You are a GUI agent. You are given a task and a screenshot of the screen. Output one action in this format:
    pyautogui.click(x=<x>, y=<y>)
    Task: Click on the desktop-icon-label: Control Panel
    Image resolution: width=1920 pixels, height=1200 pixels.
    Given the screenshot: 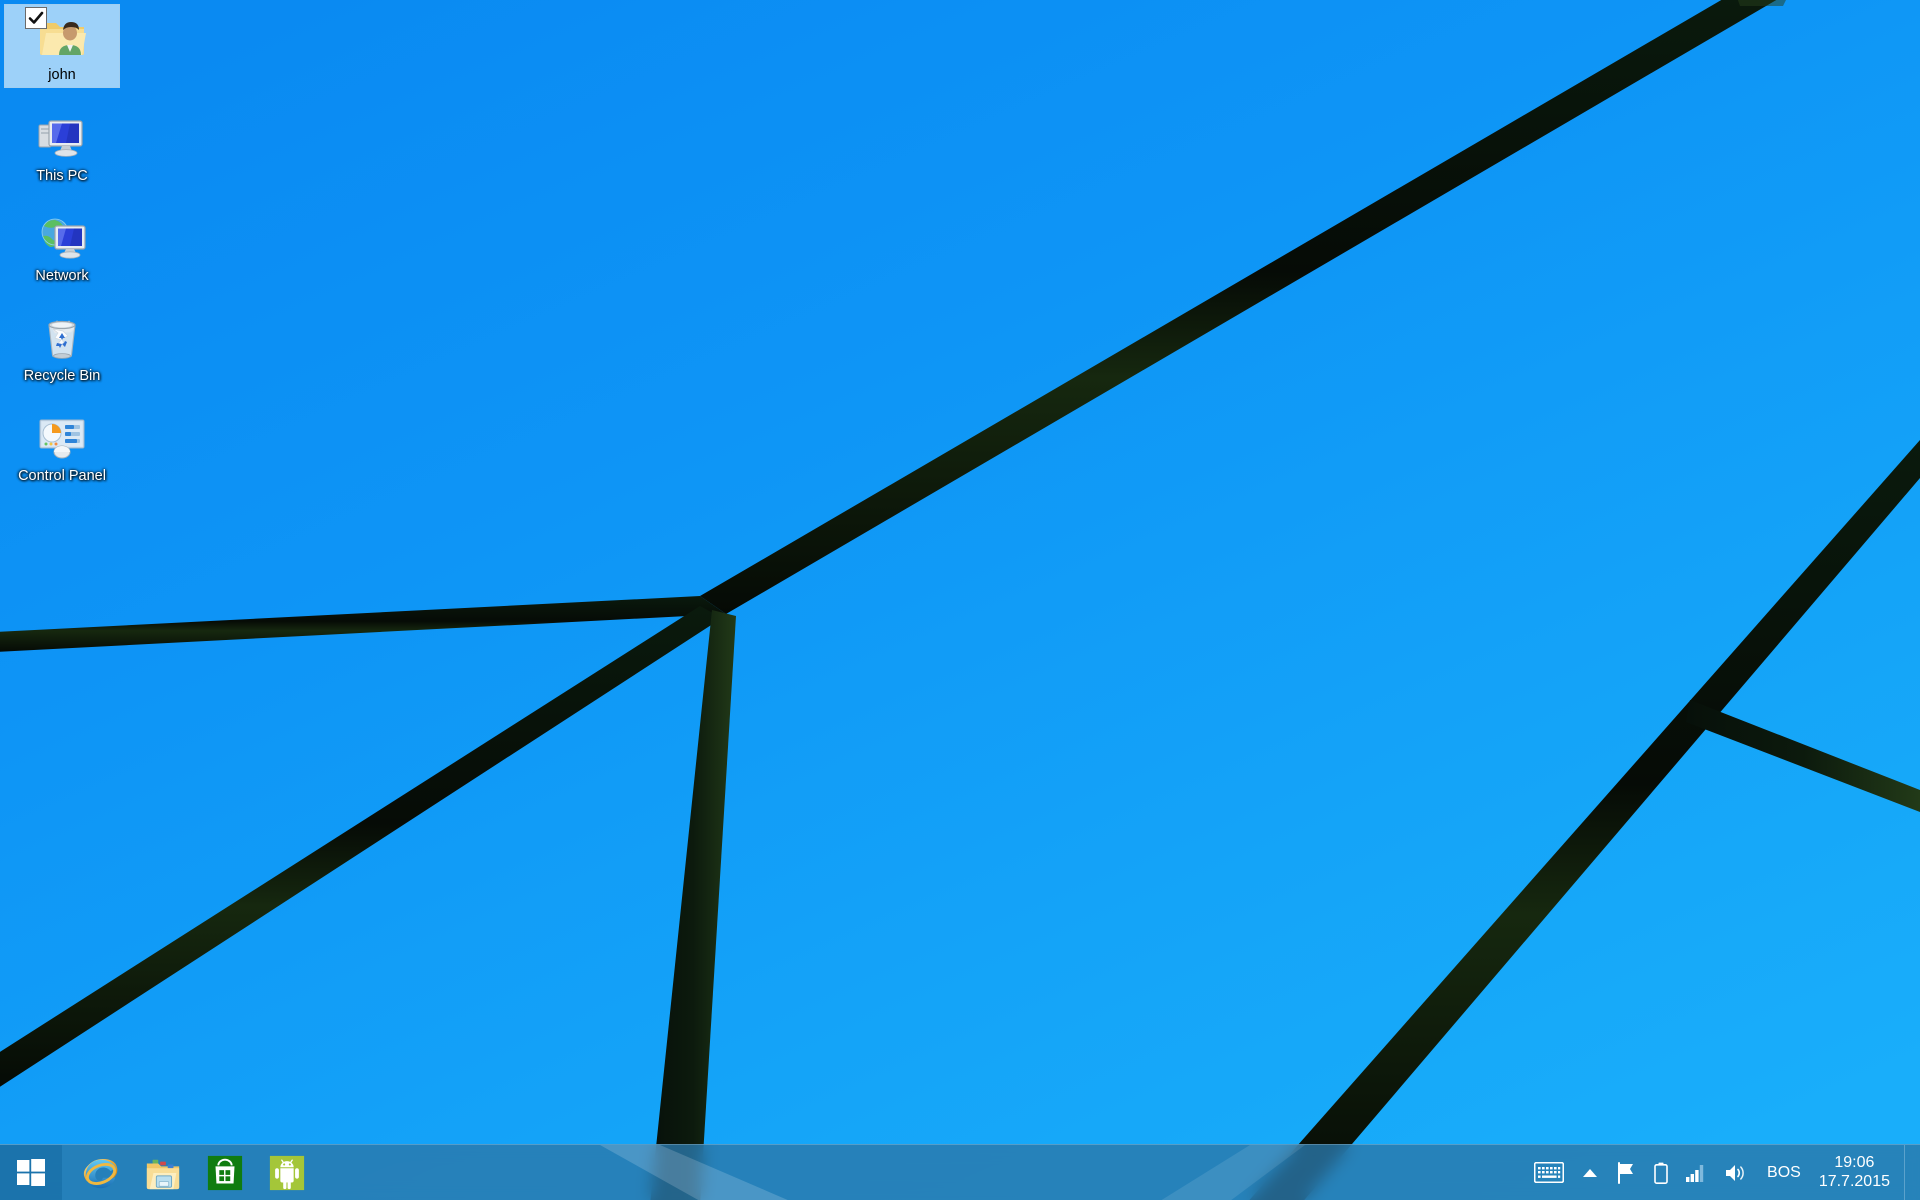 What is the action you would take?
    pyautogui.click(x=62, y=476)
    